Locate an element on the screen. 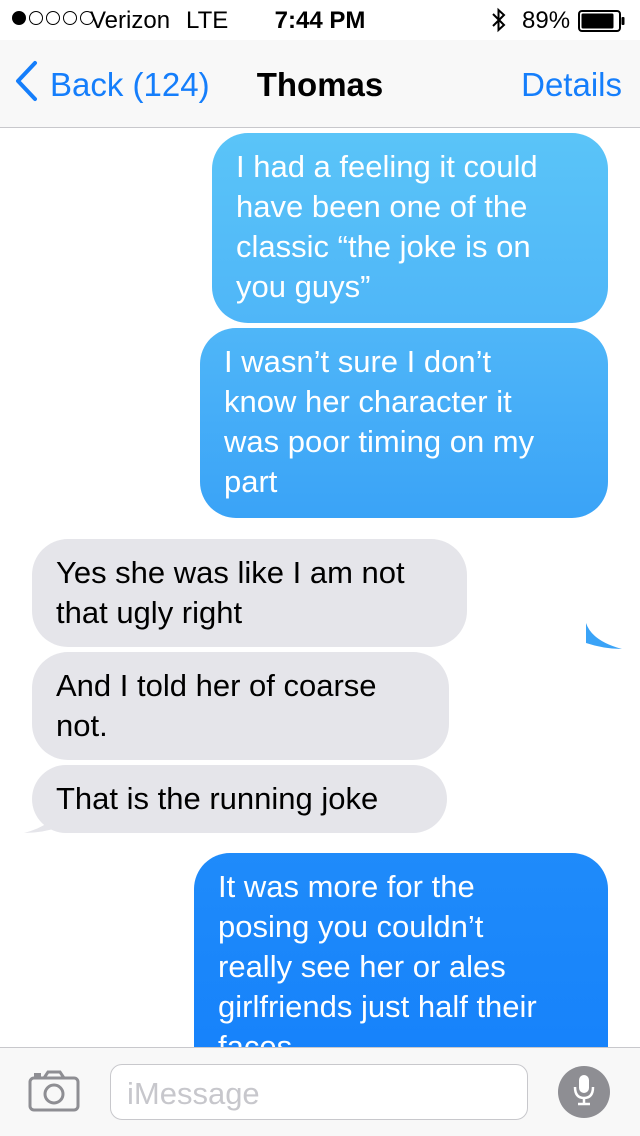  battery-percentage: 89% is located at coordinates (546, 20).